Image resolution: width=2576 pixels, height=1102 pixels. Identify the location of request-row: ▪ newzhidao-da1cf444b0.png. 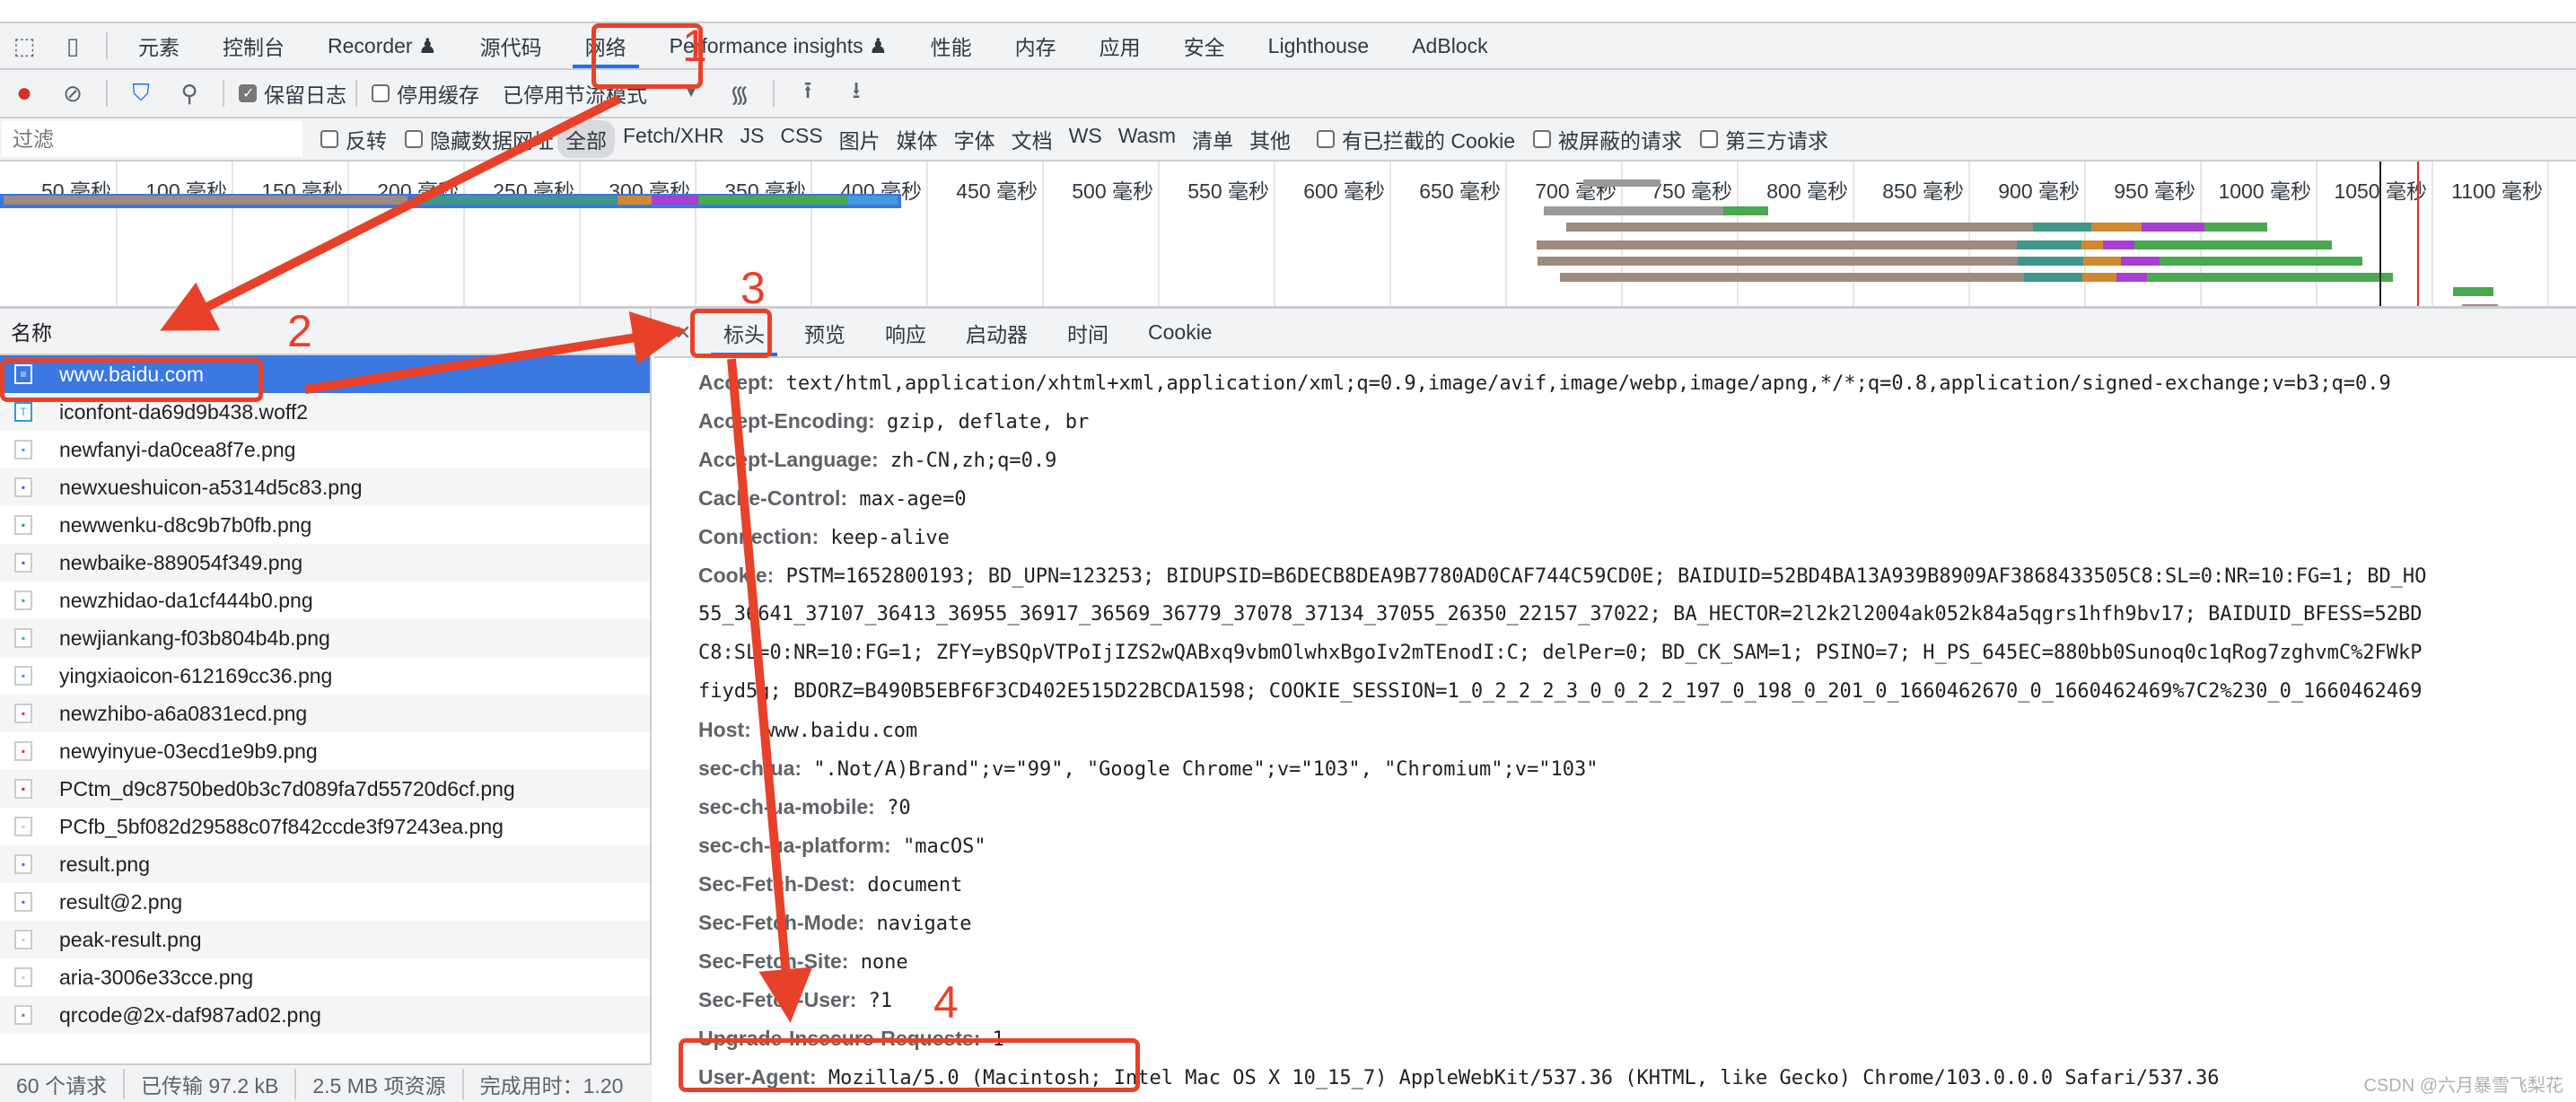
(325, 600).